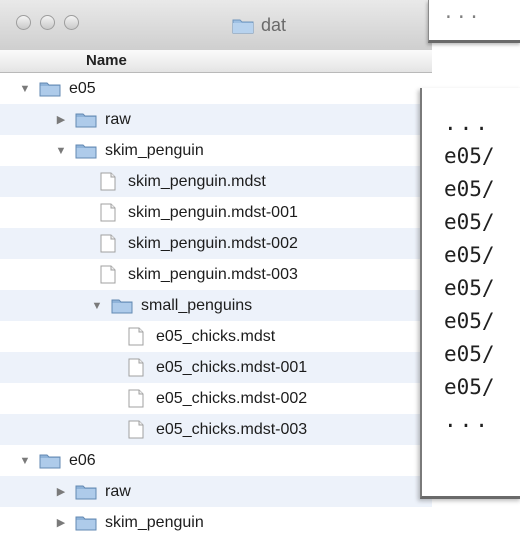  What do you see at coordinates (71, 22) in the screenshot?
I see `zoom-window-button` at bounding box center [71, 22].